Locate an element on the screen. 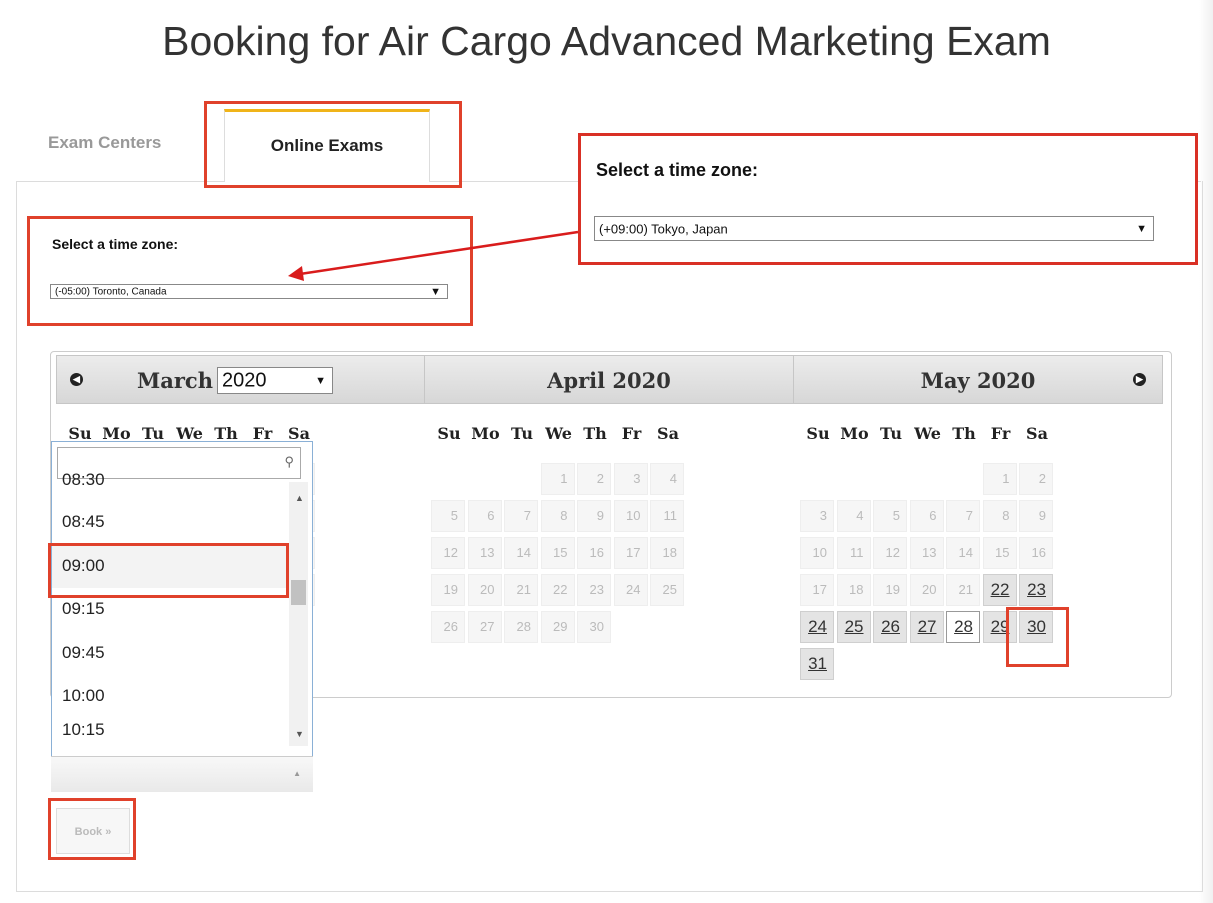 The image size is (1213, 903). collapse-icon: ▲ is located at coordinates (297, 773).